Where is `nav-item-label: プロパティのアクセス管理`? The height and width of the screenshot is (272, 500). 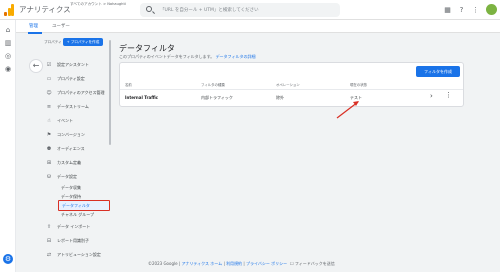 nav-item-label: プロパティのアクセス管理 is located at coordinates (81, 92).